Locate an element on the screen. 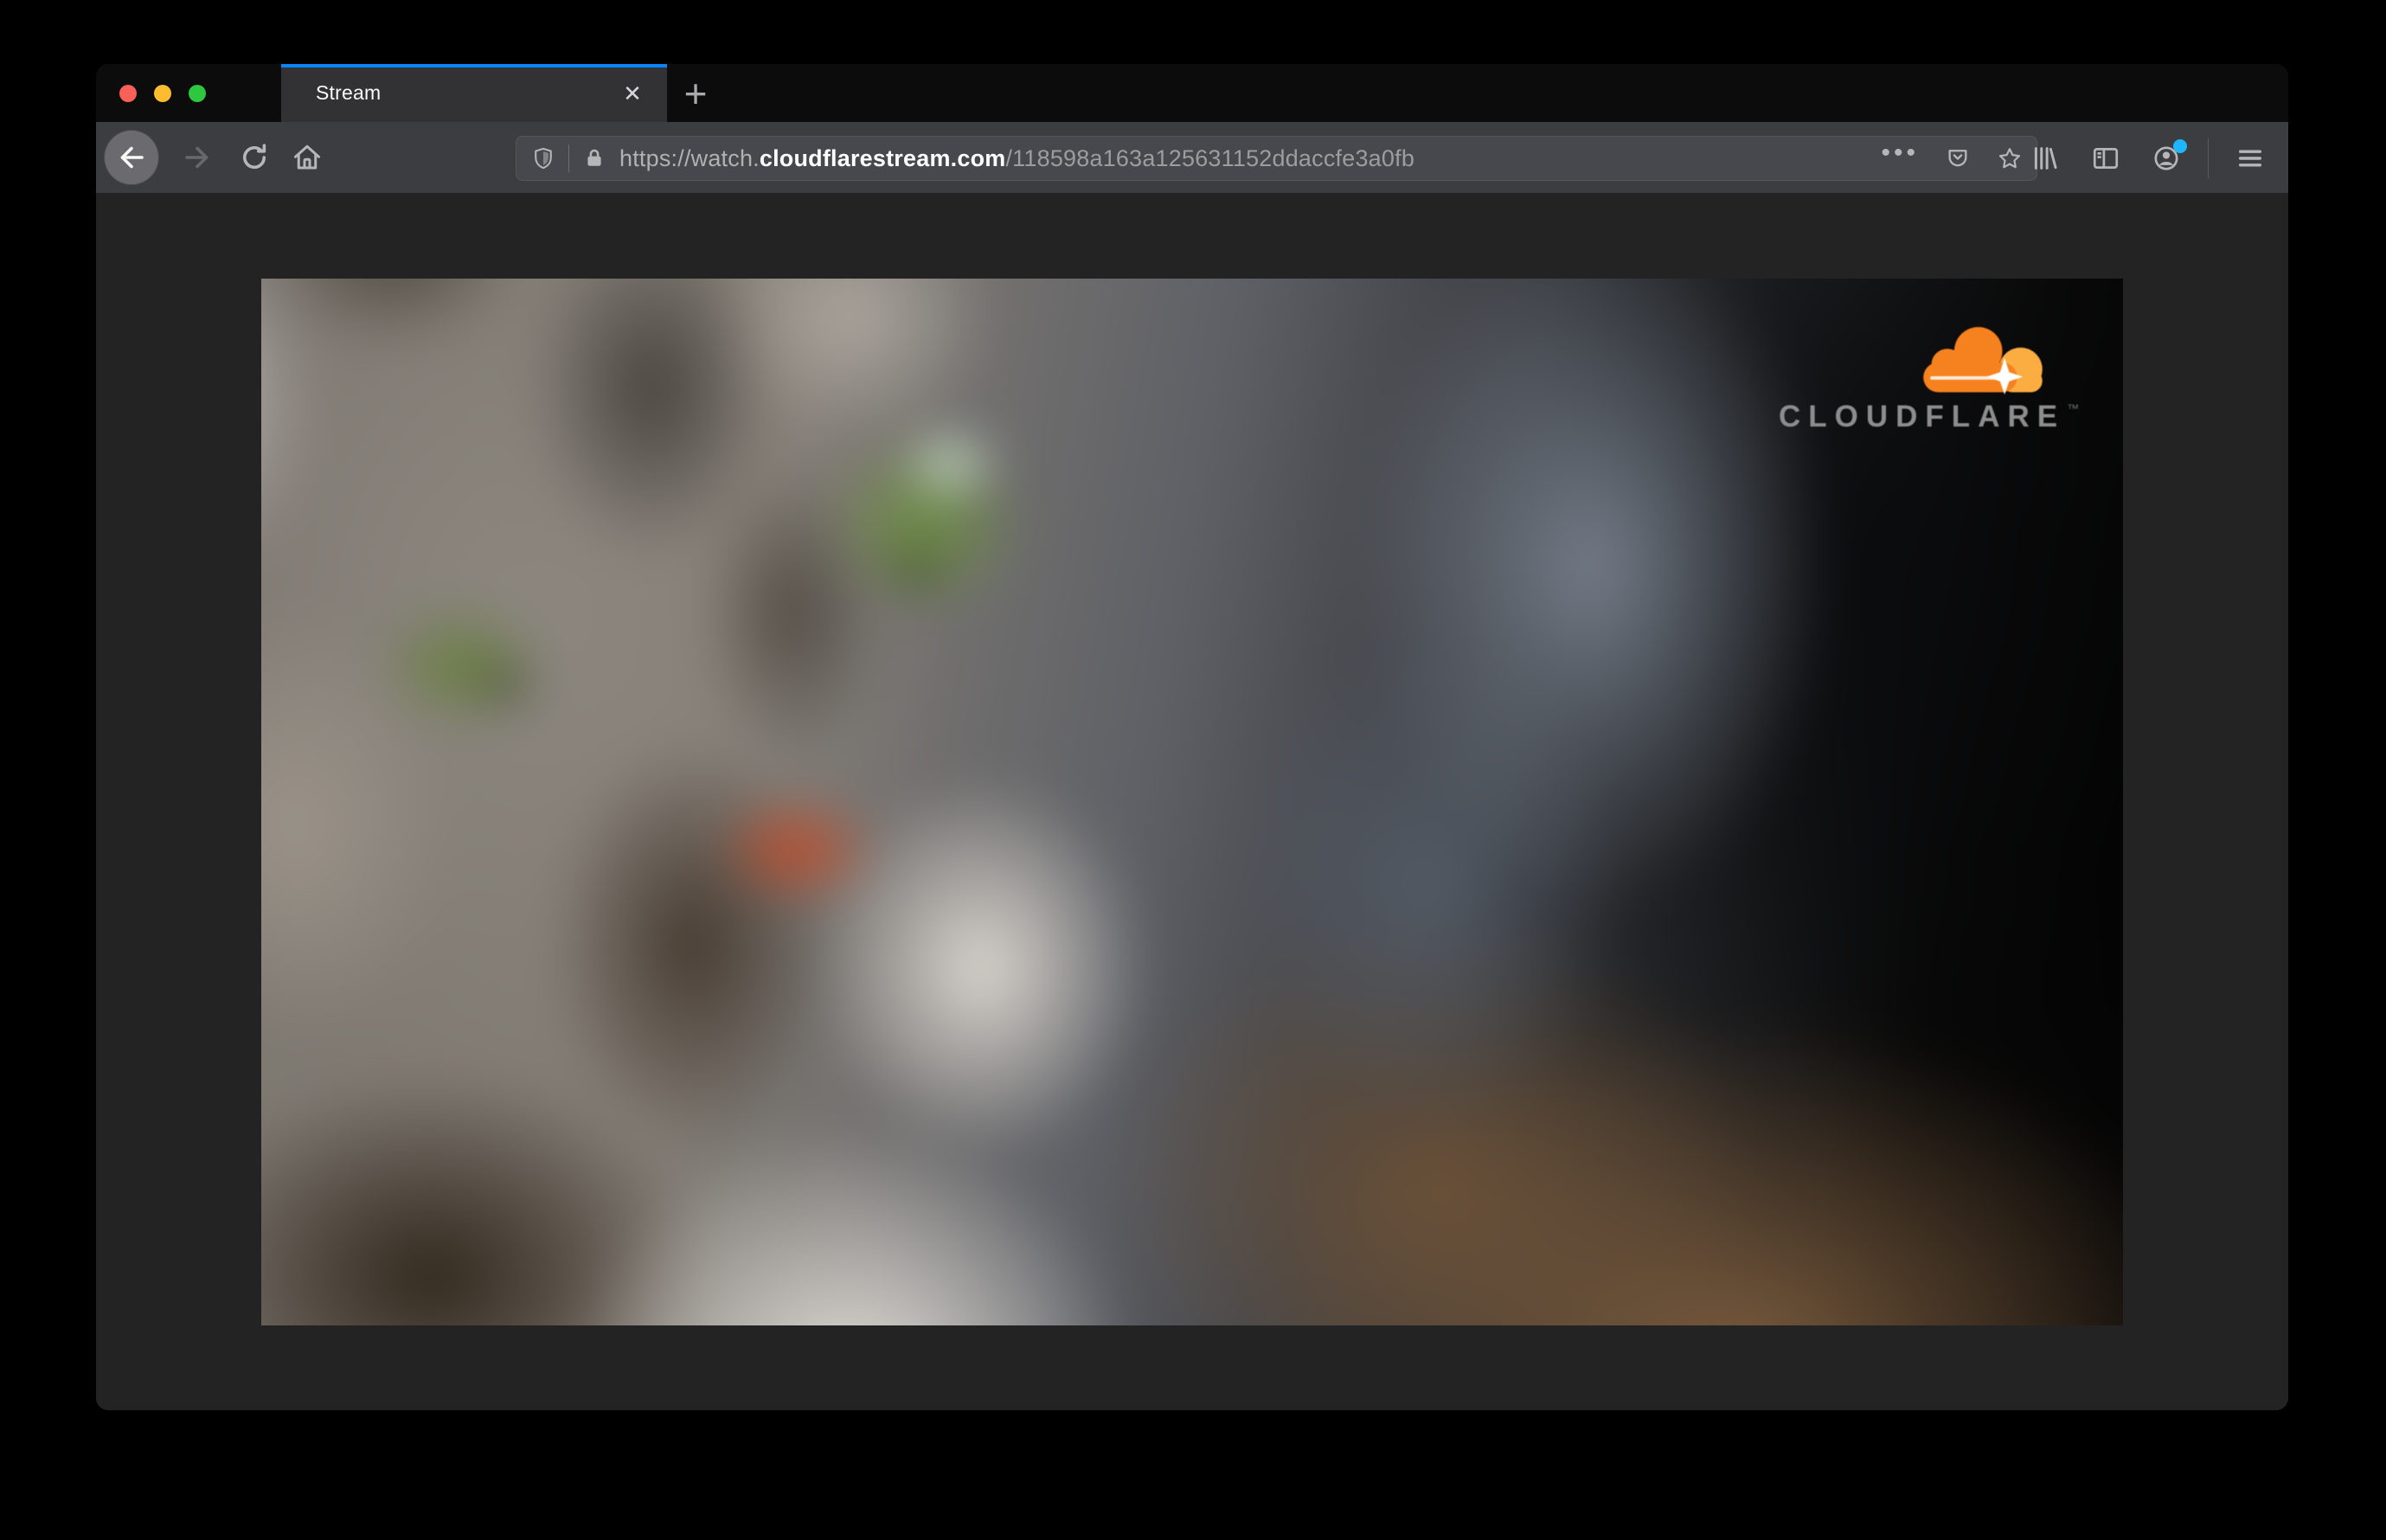 This screenshot has height=1540, width=2386. zoom-window-button is located at coordinates (197, 93).